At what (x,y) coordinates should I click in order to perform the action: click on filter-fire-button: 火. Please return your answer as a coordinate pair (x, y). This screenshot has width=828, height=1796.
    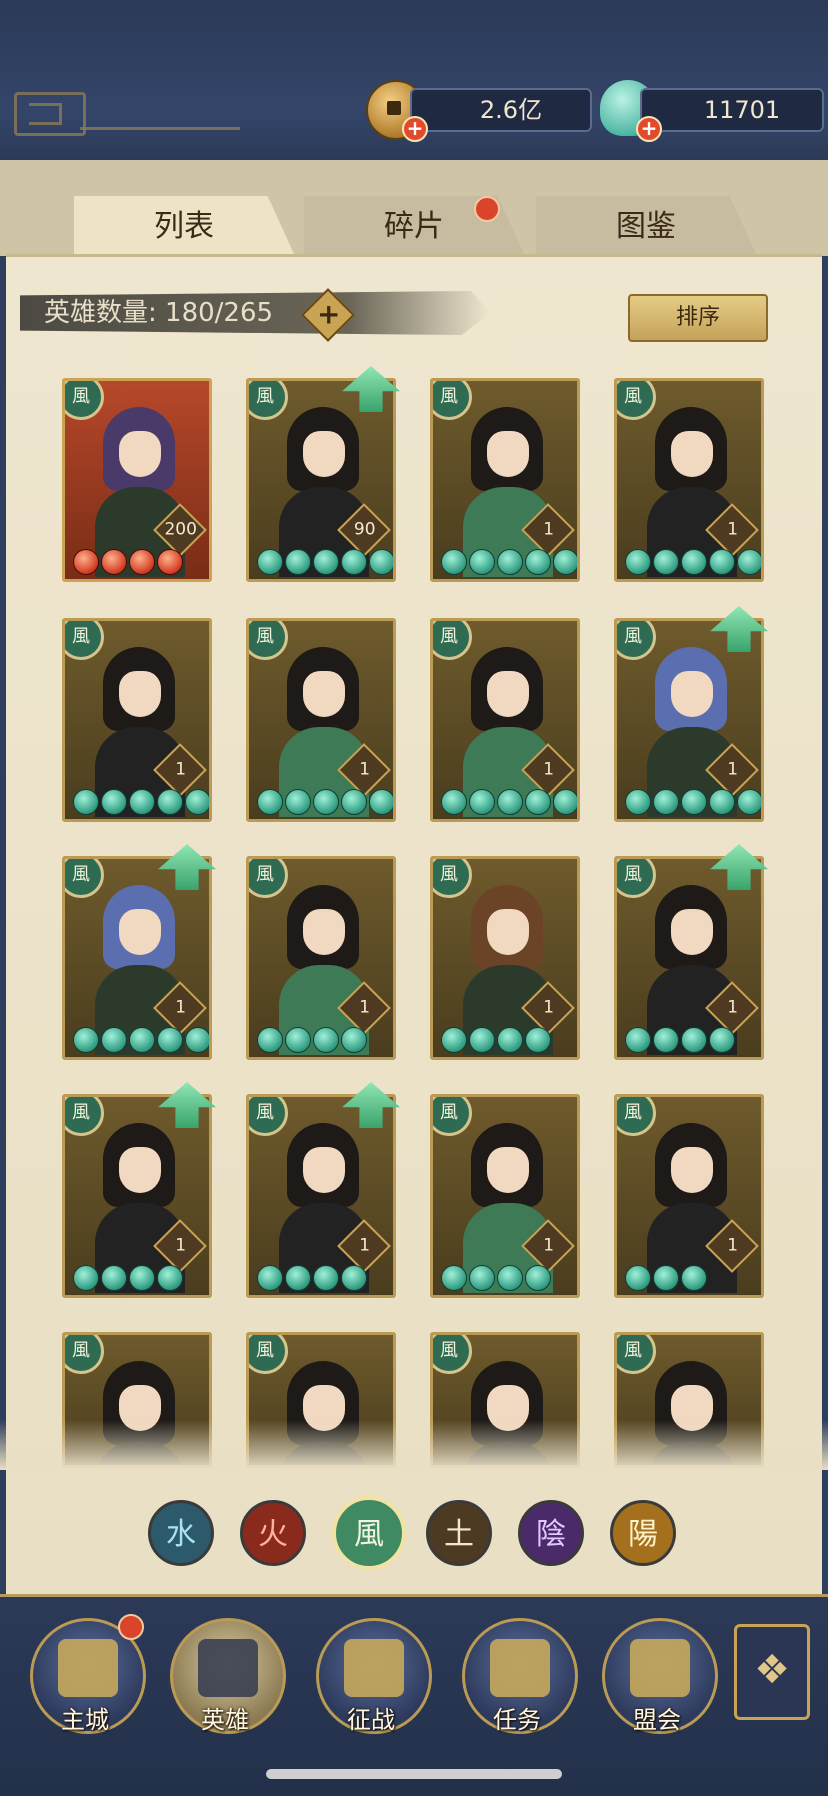
    Looking at the image, I should click on (273, 1533).